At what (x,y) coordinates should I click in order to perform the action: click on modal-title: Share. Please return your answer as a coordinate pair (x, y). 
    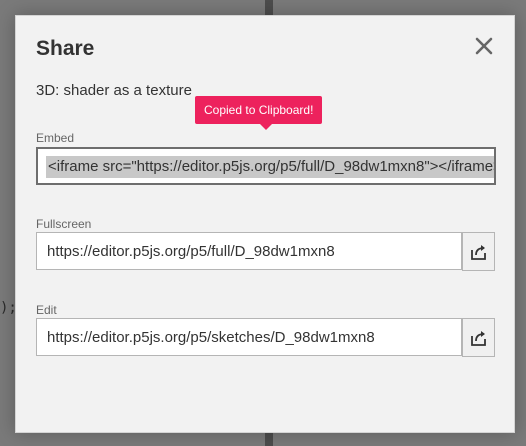
    Looking at the image, I should click on (65, 48).